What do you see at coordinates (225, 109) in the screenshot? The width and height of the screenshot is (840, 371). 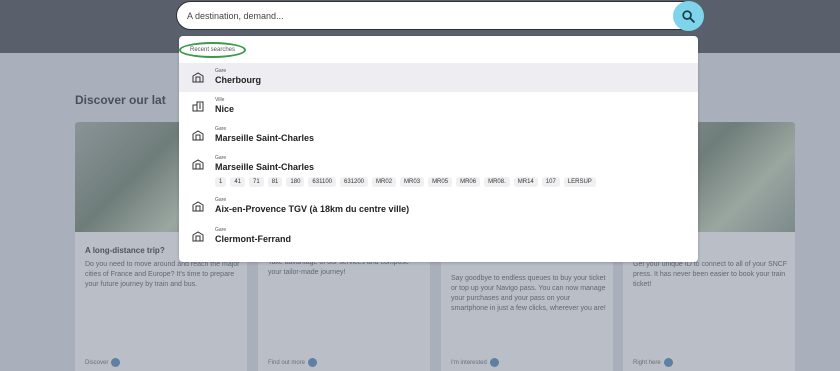 I see `suggestion-name: Nice` at bounding box center [225, 109].